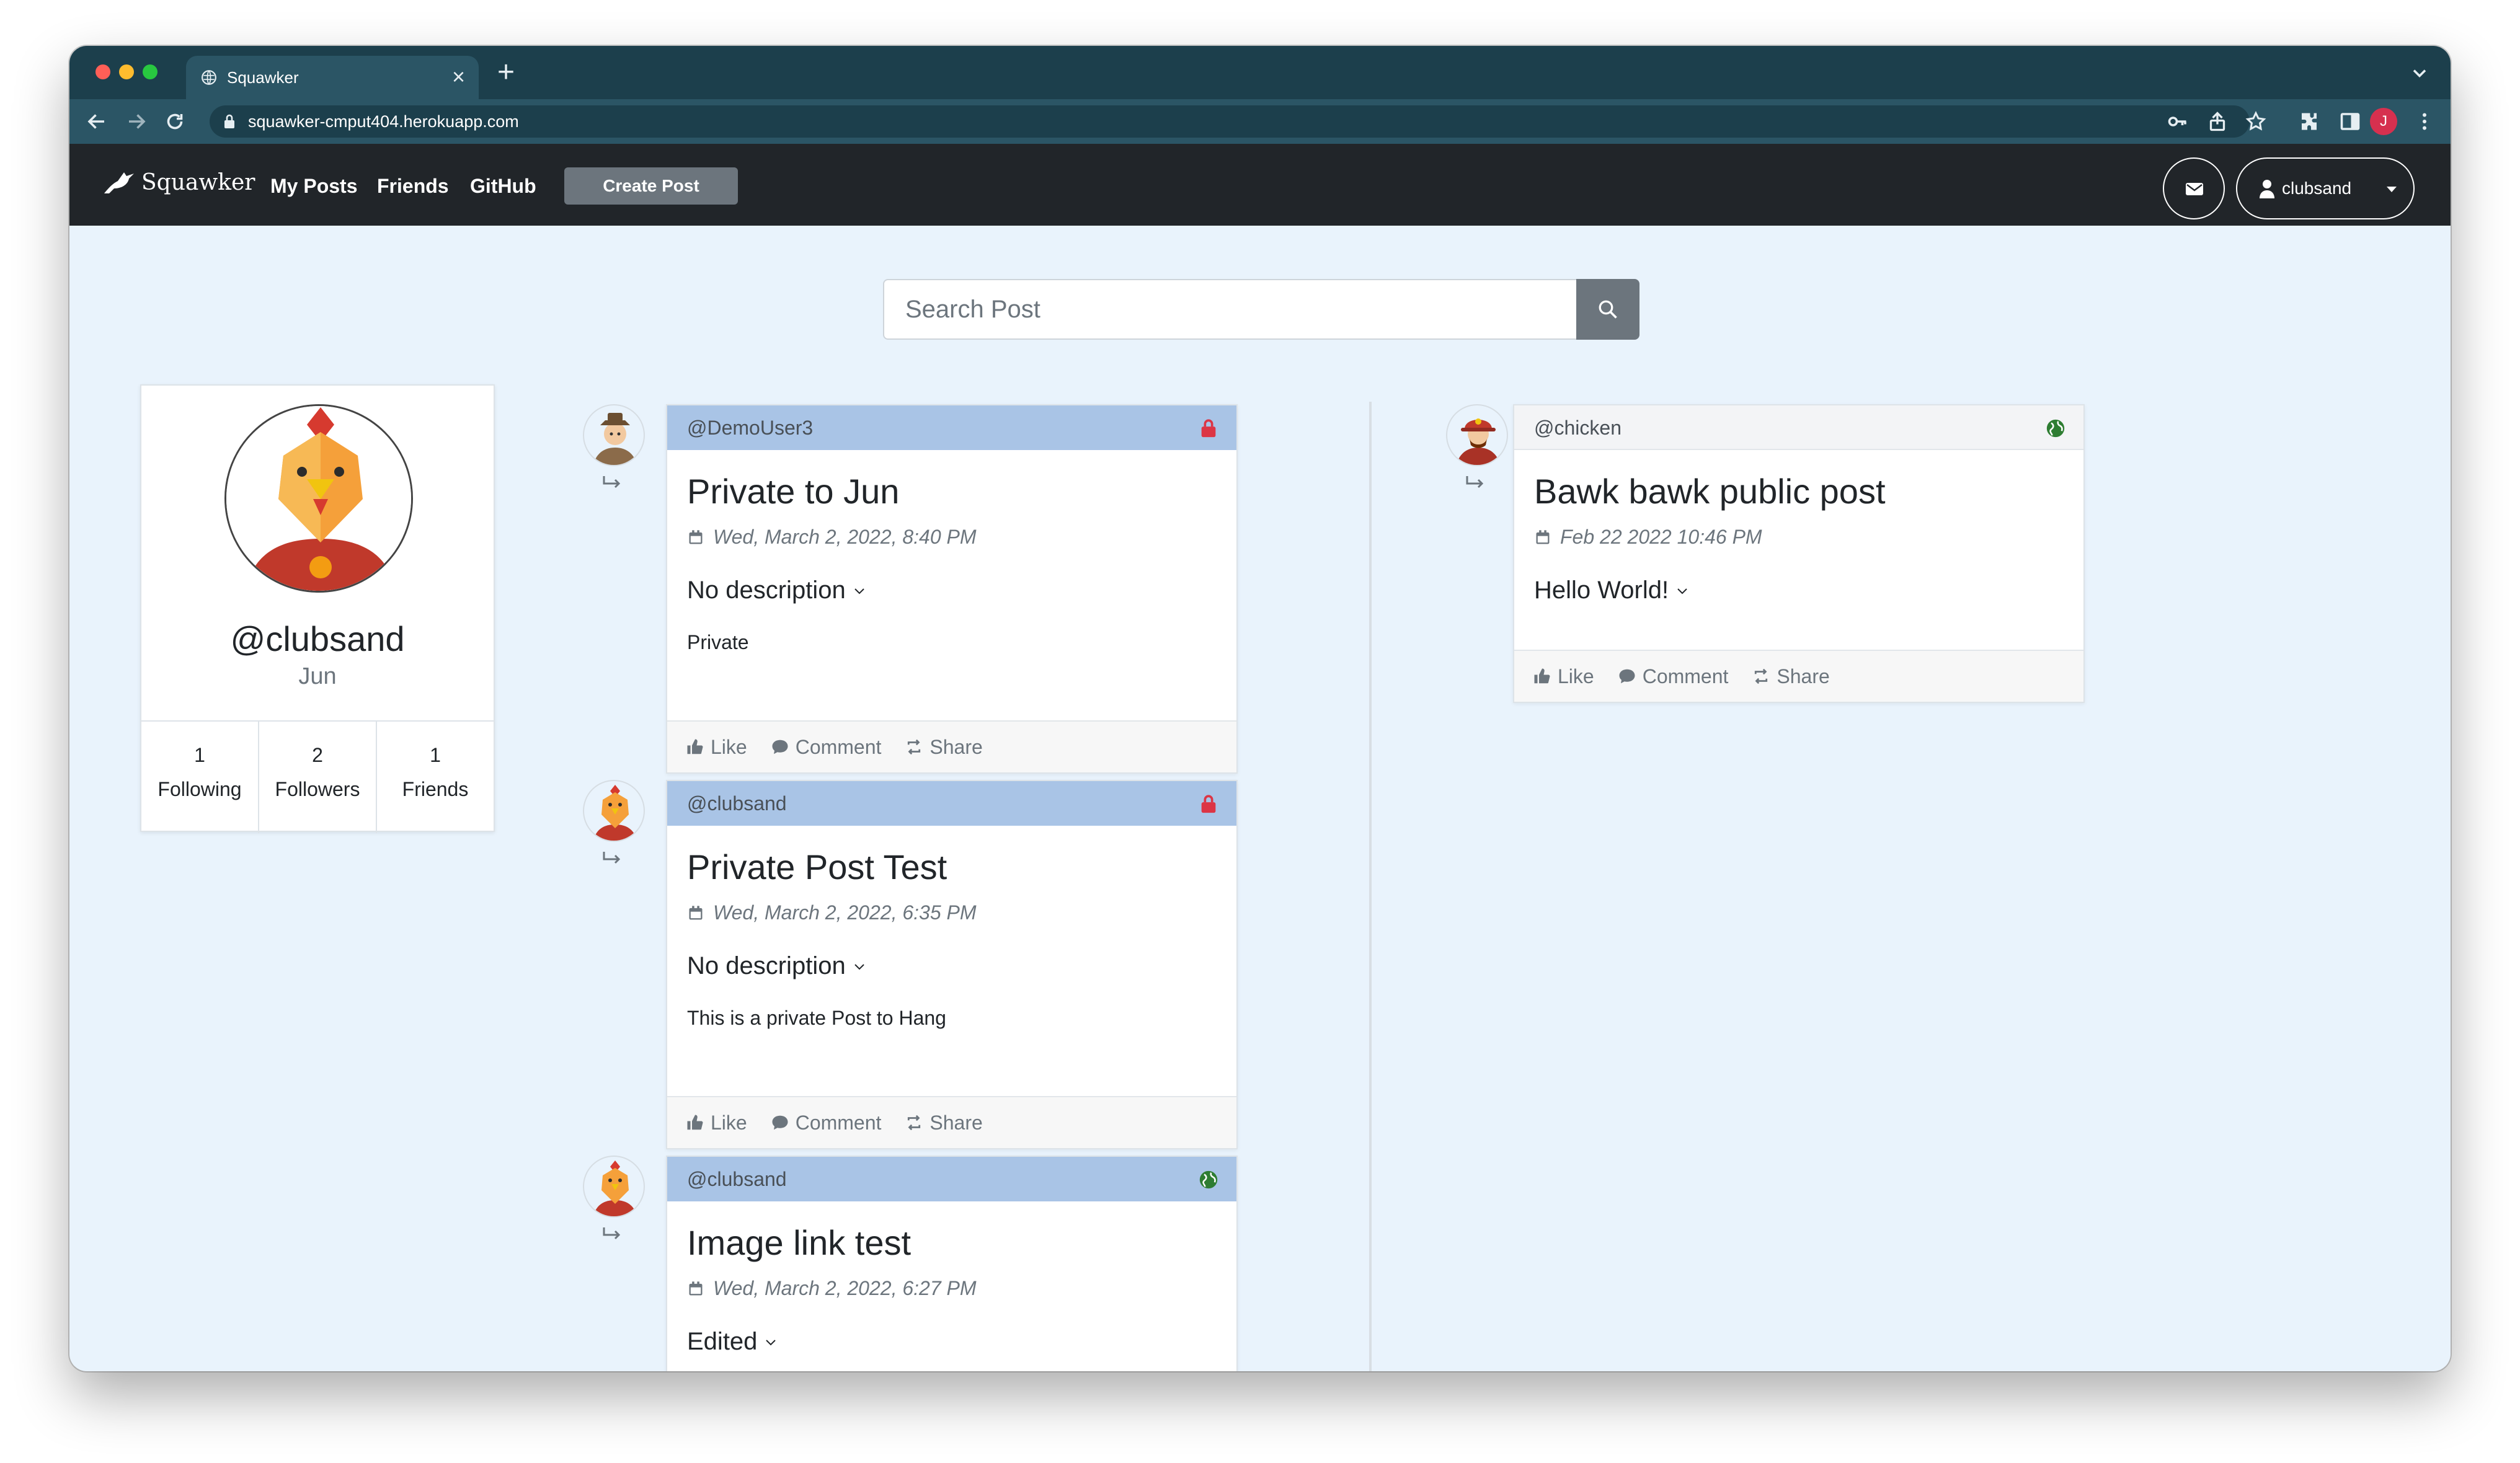 The height and width of the screenshot is (1463, 2520). Describe the element at coordinates (333, 77) in the screenshot. I see `browser-tab: Squawker ×` at that location.